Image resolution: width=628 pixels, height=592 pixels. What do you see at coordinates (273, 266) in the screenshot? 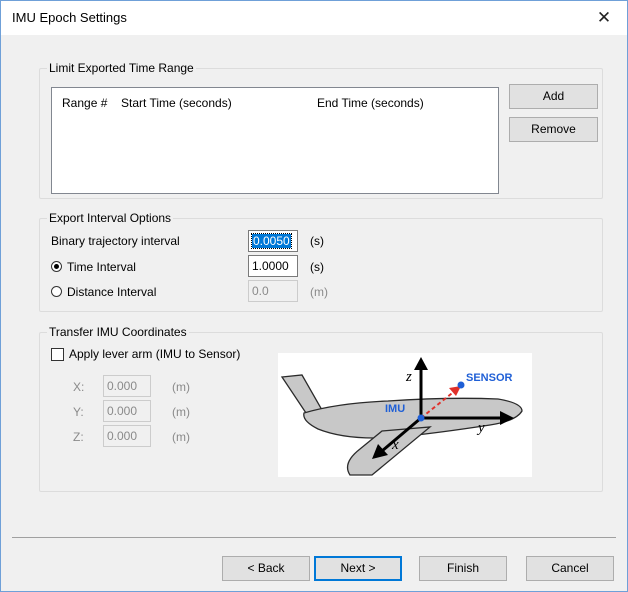
I see `time-interval-input: 1.0000` at bounding box center [273, 266].